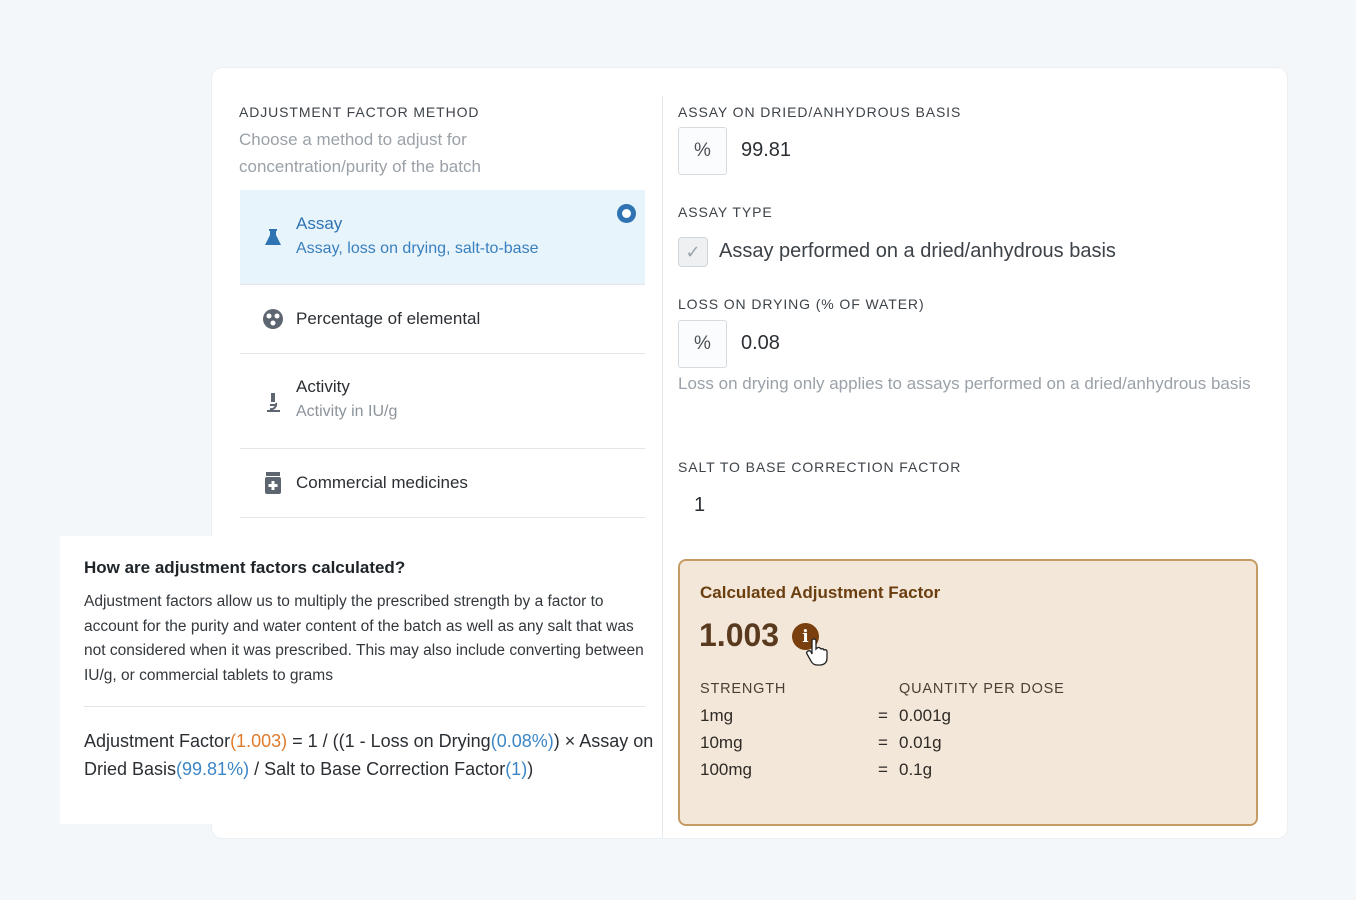  What do you see at coordinates (347, 411) in the screenshot?
I see `method-subtitle: Activity in IU/g` at bounding box center [347, 411].